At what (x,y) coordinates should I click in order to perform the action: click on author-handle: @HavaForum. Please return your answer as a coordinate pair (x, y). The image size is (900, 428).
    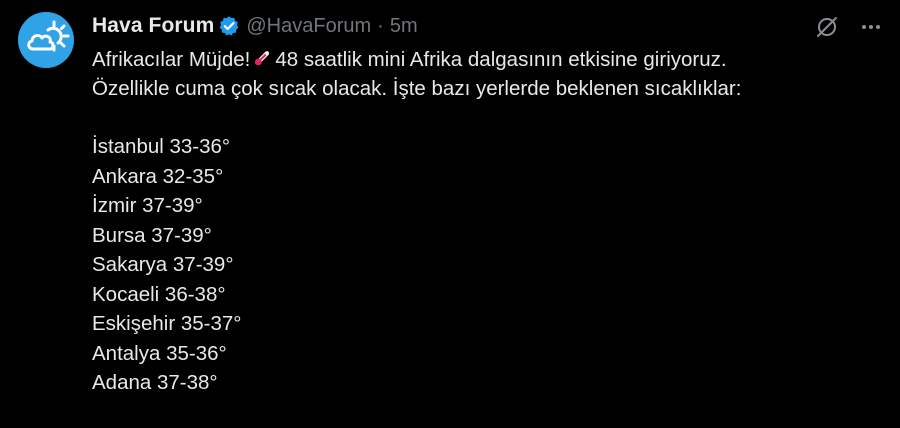
    Looking at the image, I should click on (308, 26).